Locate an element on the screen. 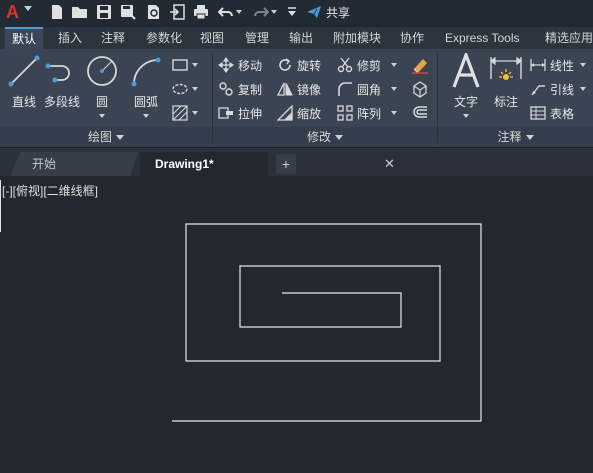 The width and height of the screenshot is (593, 473). move-icon is located at coordinates (226, 65).